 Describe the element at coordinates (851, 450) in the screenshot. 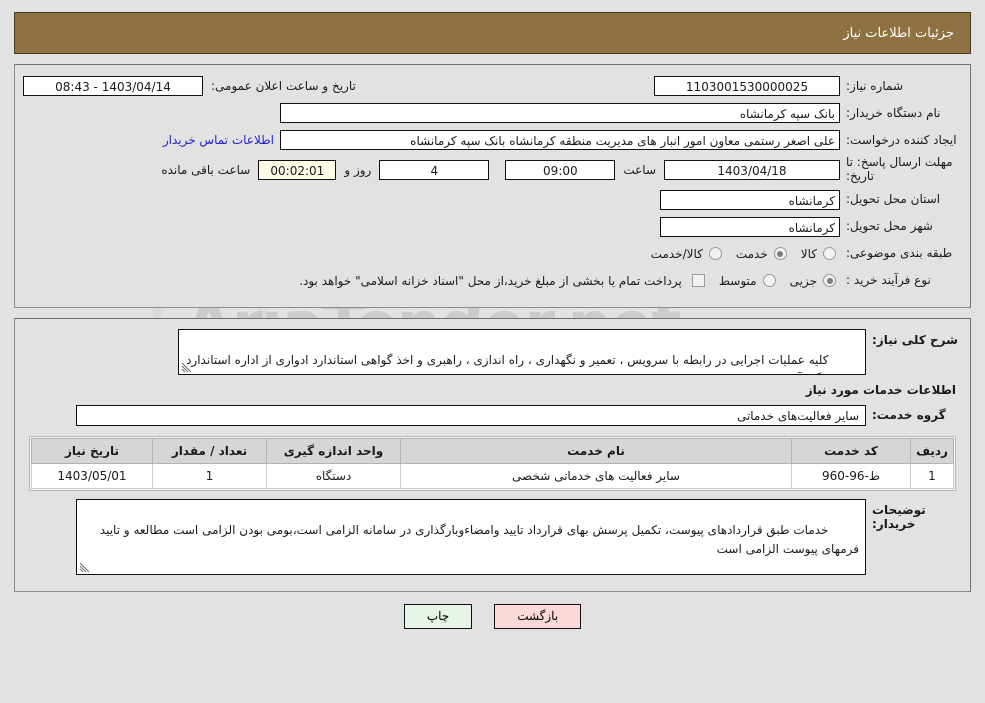

I see `th-service-code: کد خدمت` at that location.